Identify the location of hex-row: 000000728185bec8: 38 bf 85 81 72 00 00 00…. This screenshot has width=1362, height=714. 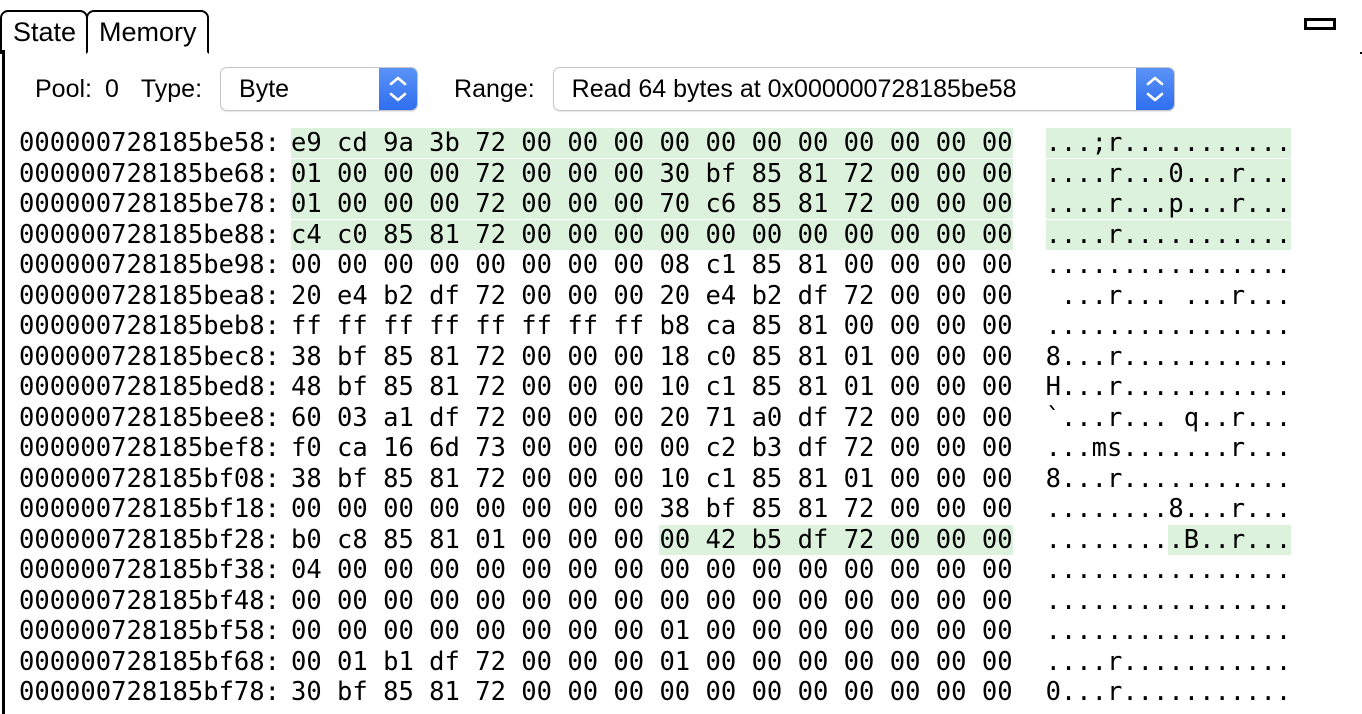
(689, 357).